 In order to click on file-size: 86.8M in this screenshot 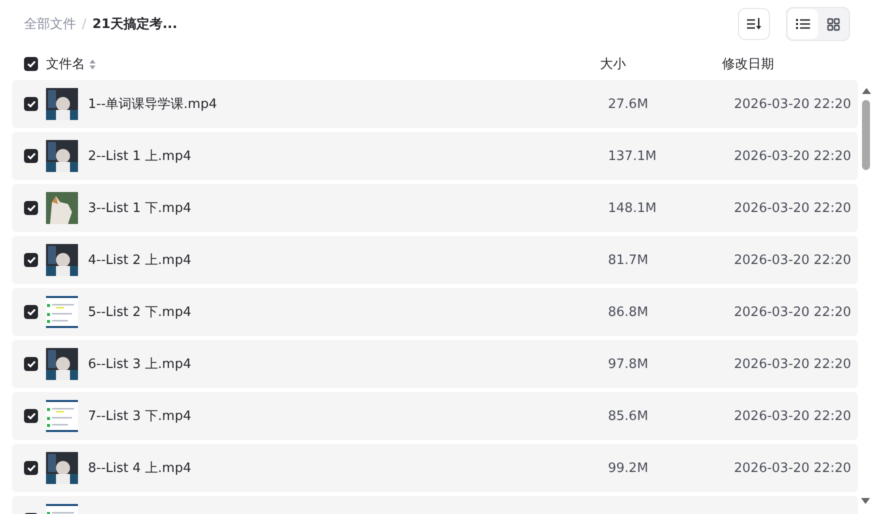, I will do `click(628, 312)`.